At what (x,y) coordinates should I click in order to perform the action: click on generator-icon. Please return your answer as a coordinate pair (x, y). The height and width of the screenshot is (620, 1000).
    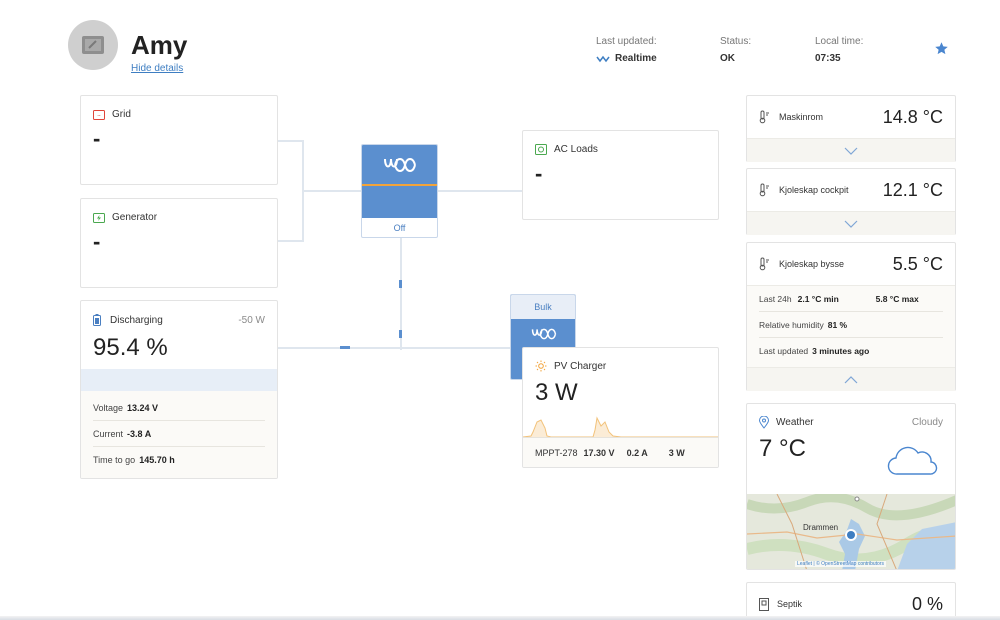
    Looking at the image, I should click on (99, 217).